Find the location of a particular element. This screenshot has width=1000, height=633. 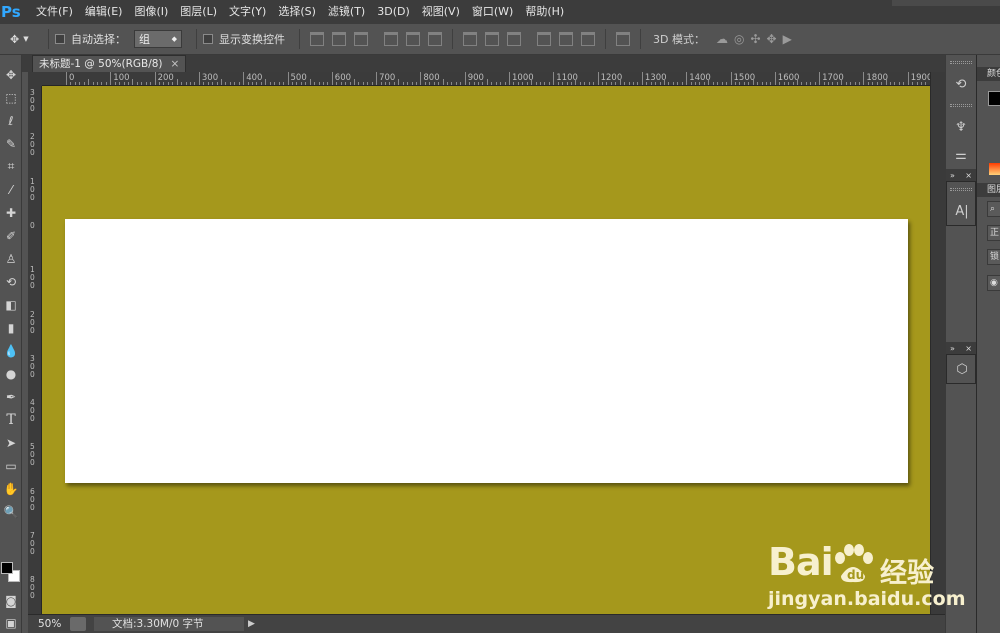

distribute-left-icon is located at coordinates (544, 39).